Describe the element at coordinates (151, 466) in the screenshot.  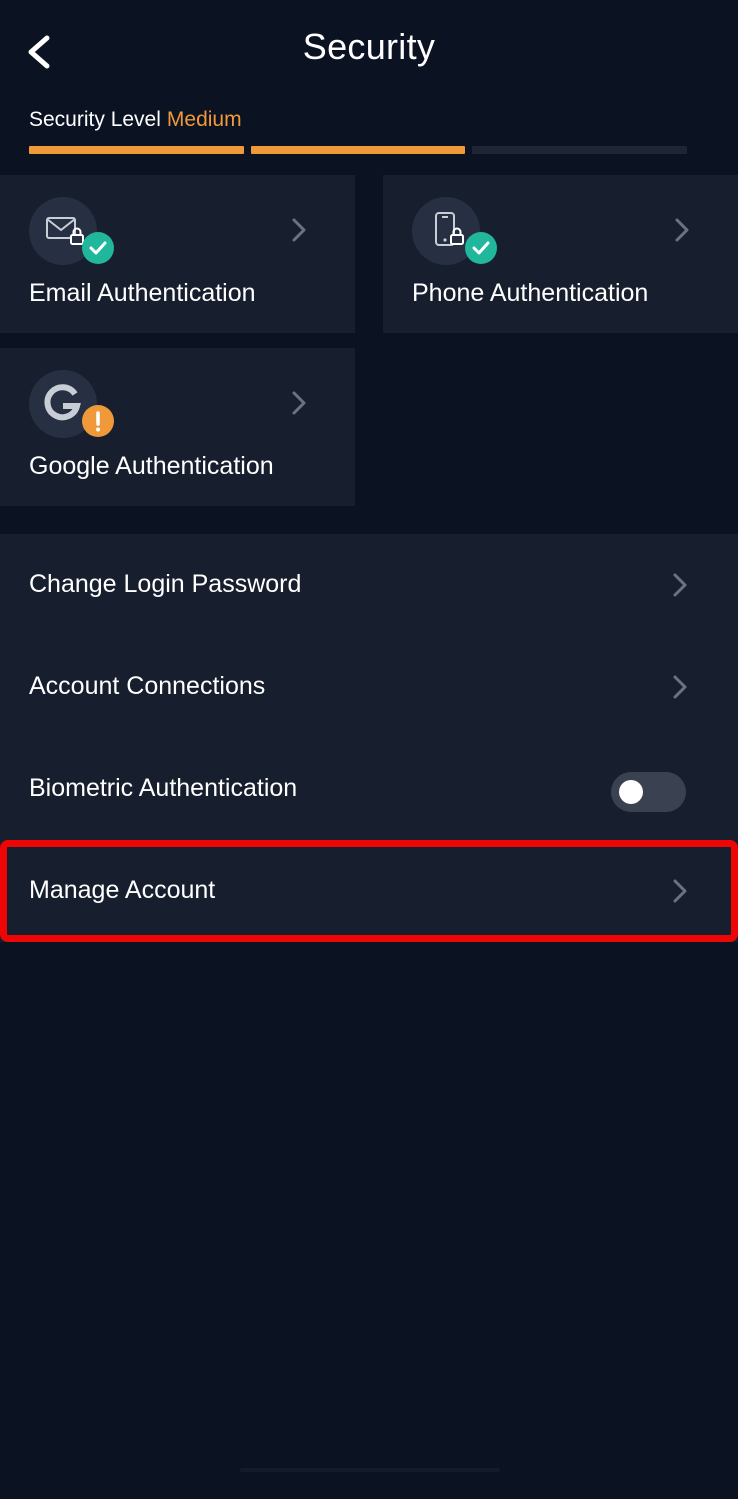
I see `google-authentication-label: Google Authentication` at that location.